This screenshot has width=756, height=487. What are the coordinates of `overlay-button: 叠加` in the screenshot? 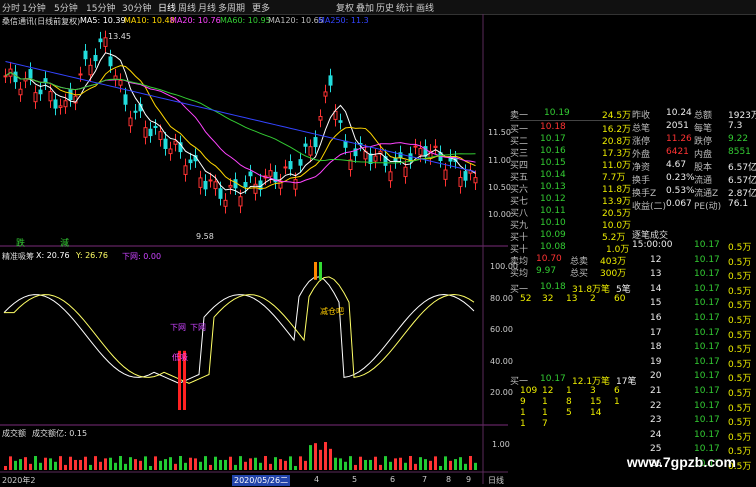 It's located at (365, 7).